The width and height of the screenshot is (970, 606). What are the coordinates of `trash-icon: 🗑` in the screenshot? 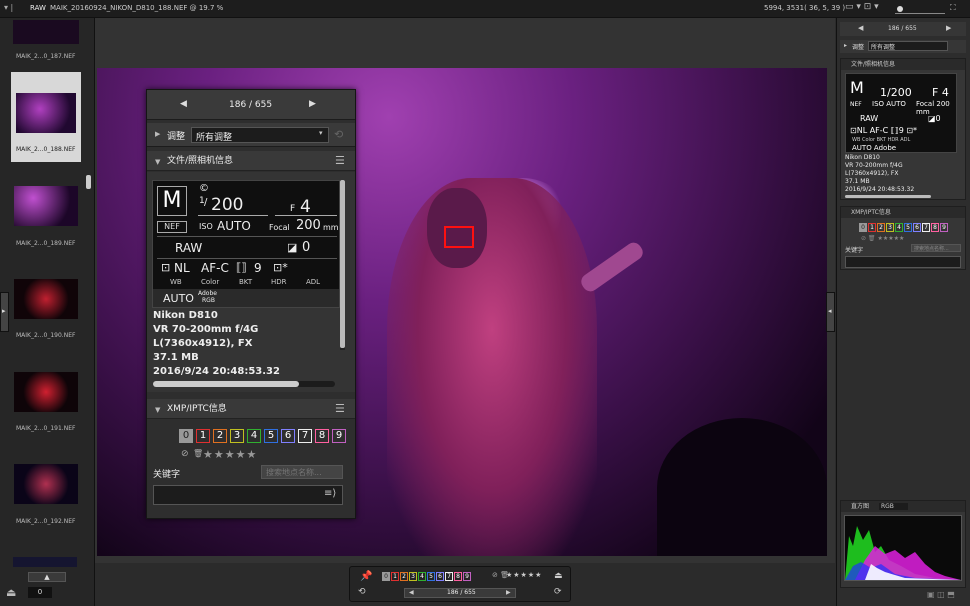 It's located at (198, 453).